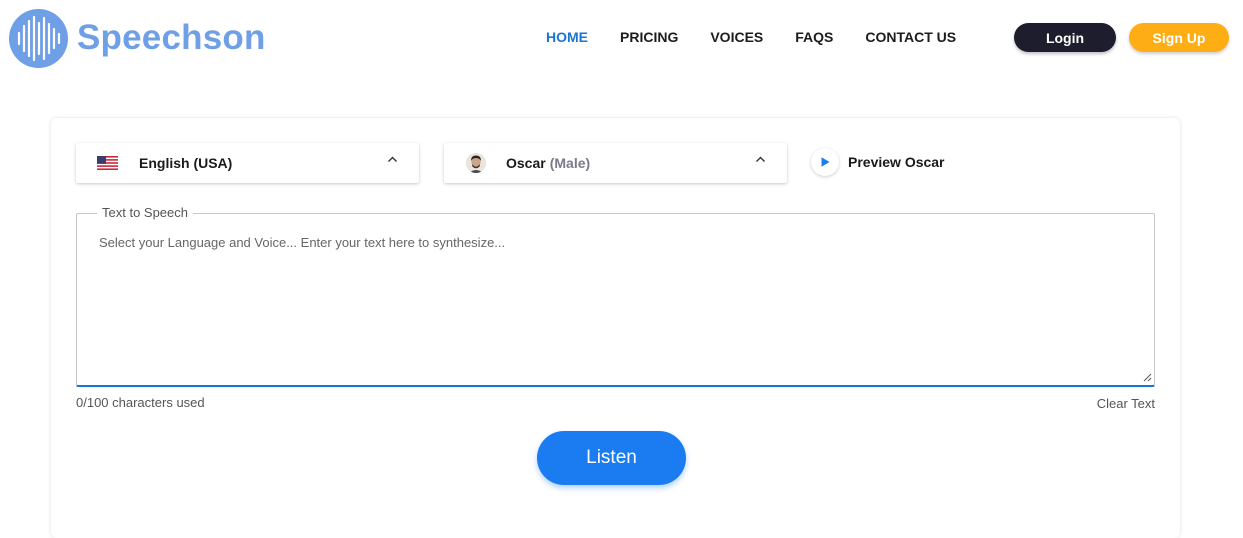 This screenshot has height=538, width=1243. What do you see at coordinates (615, 163) in the screenshot?
I see `voice-select: Oscar (Male)` at bounding box center [615, 163].